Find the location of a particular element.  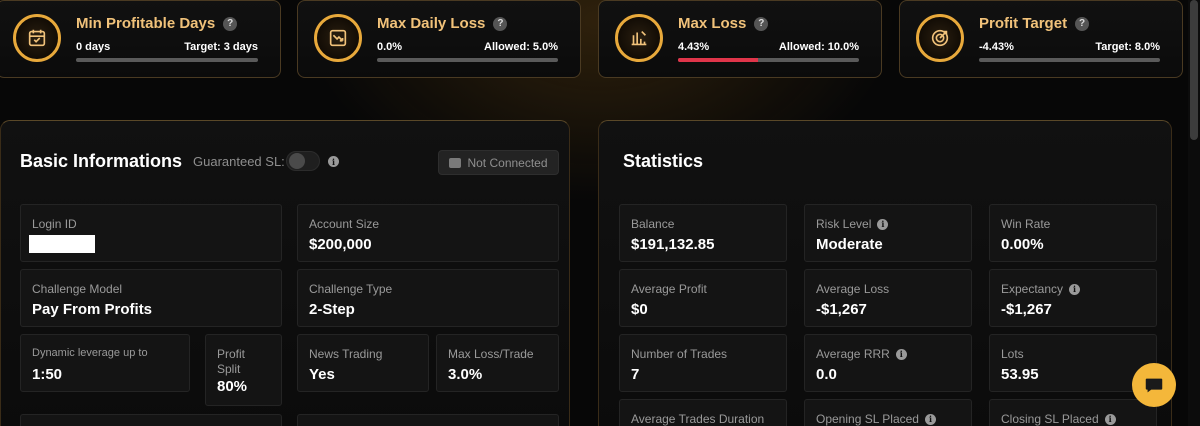

metric-title: Max Daily Loss? is located at coordinates (442, 23).